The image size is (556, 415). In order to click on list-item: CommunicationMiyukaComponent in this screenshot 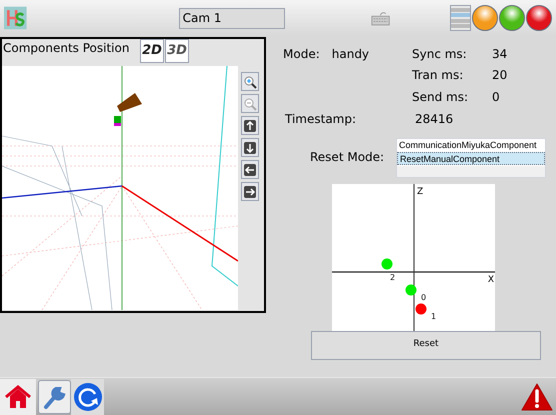, I will do `click(471, 145)`.